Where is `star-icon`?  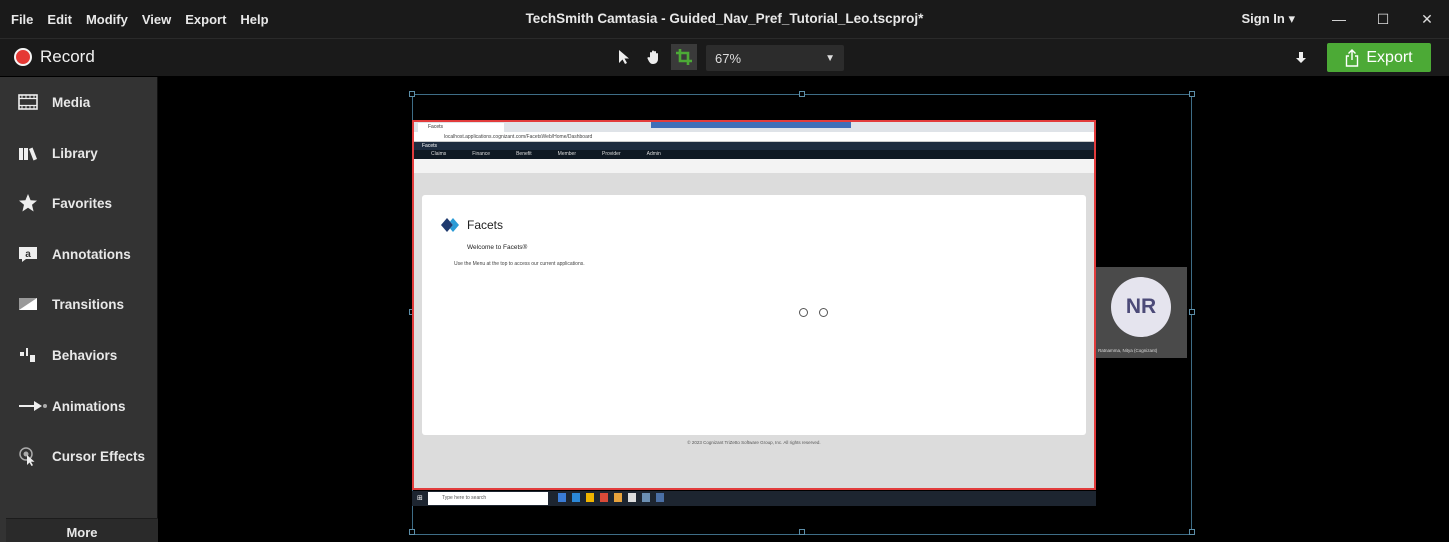 star-icon is located at coordinates (28, 203).